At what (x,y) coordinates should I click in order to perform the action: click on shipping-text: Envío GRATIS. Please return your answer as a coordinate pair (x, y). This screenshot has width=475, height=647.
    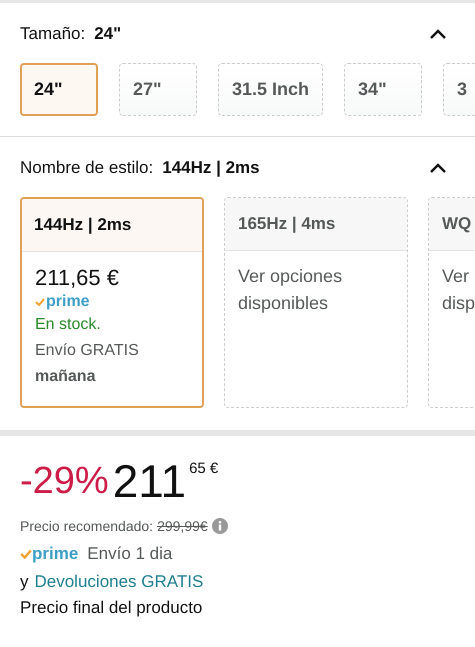
    Looking at the image, I should click on (87, 351).